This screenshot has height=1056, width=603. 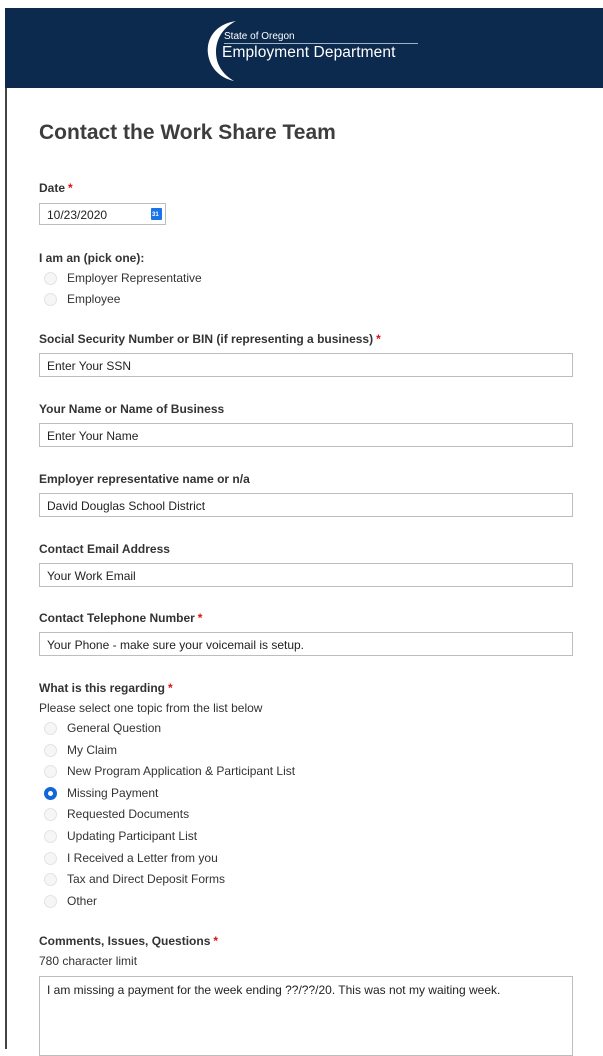 I want to click on radio-label: Employer Representative, so click(x=134, y=278).